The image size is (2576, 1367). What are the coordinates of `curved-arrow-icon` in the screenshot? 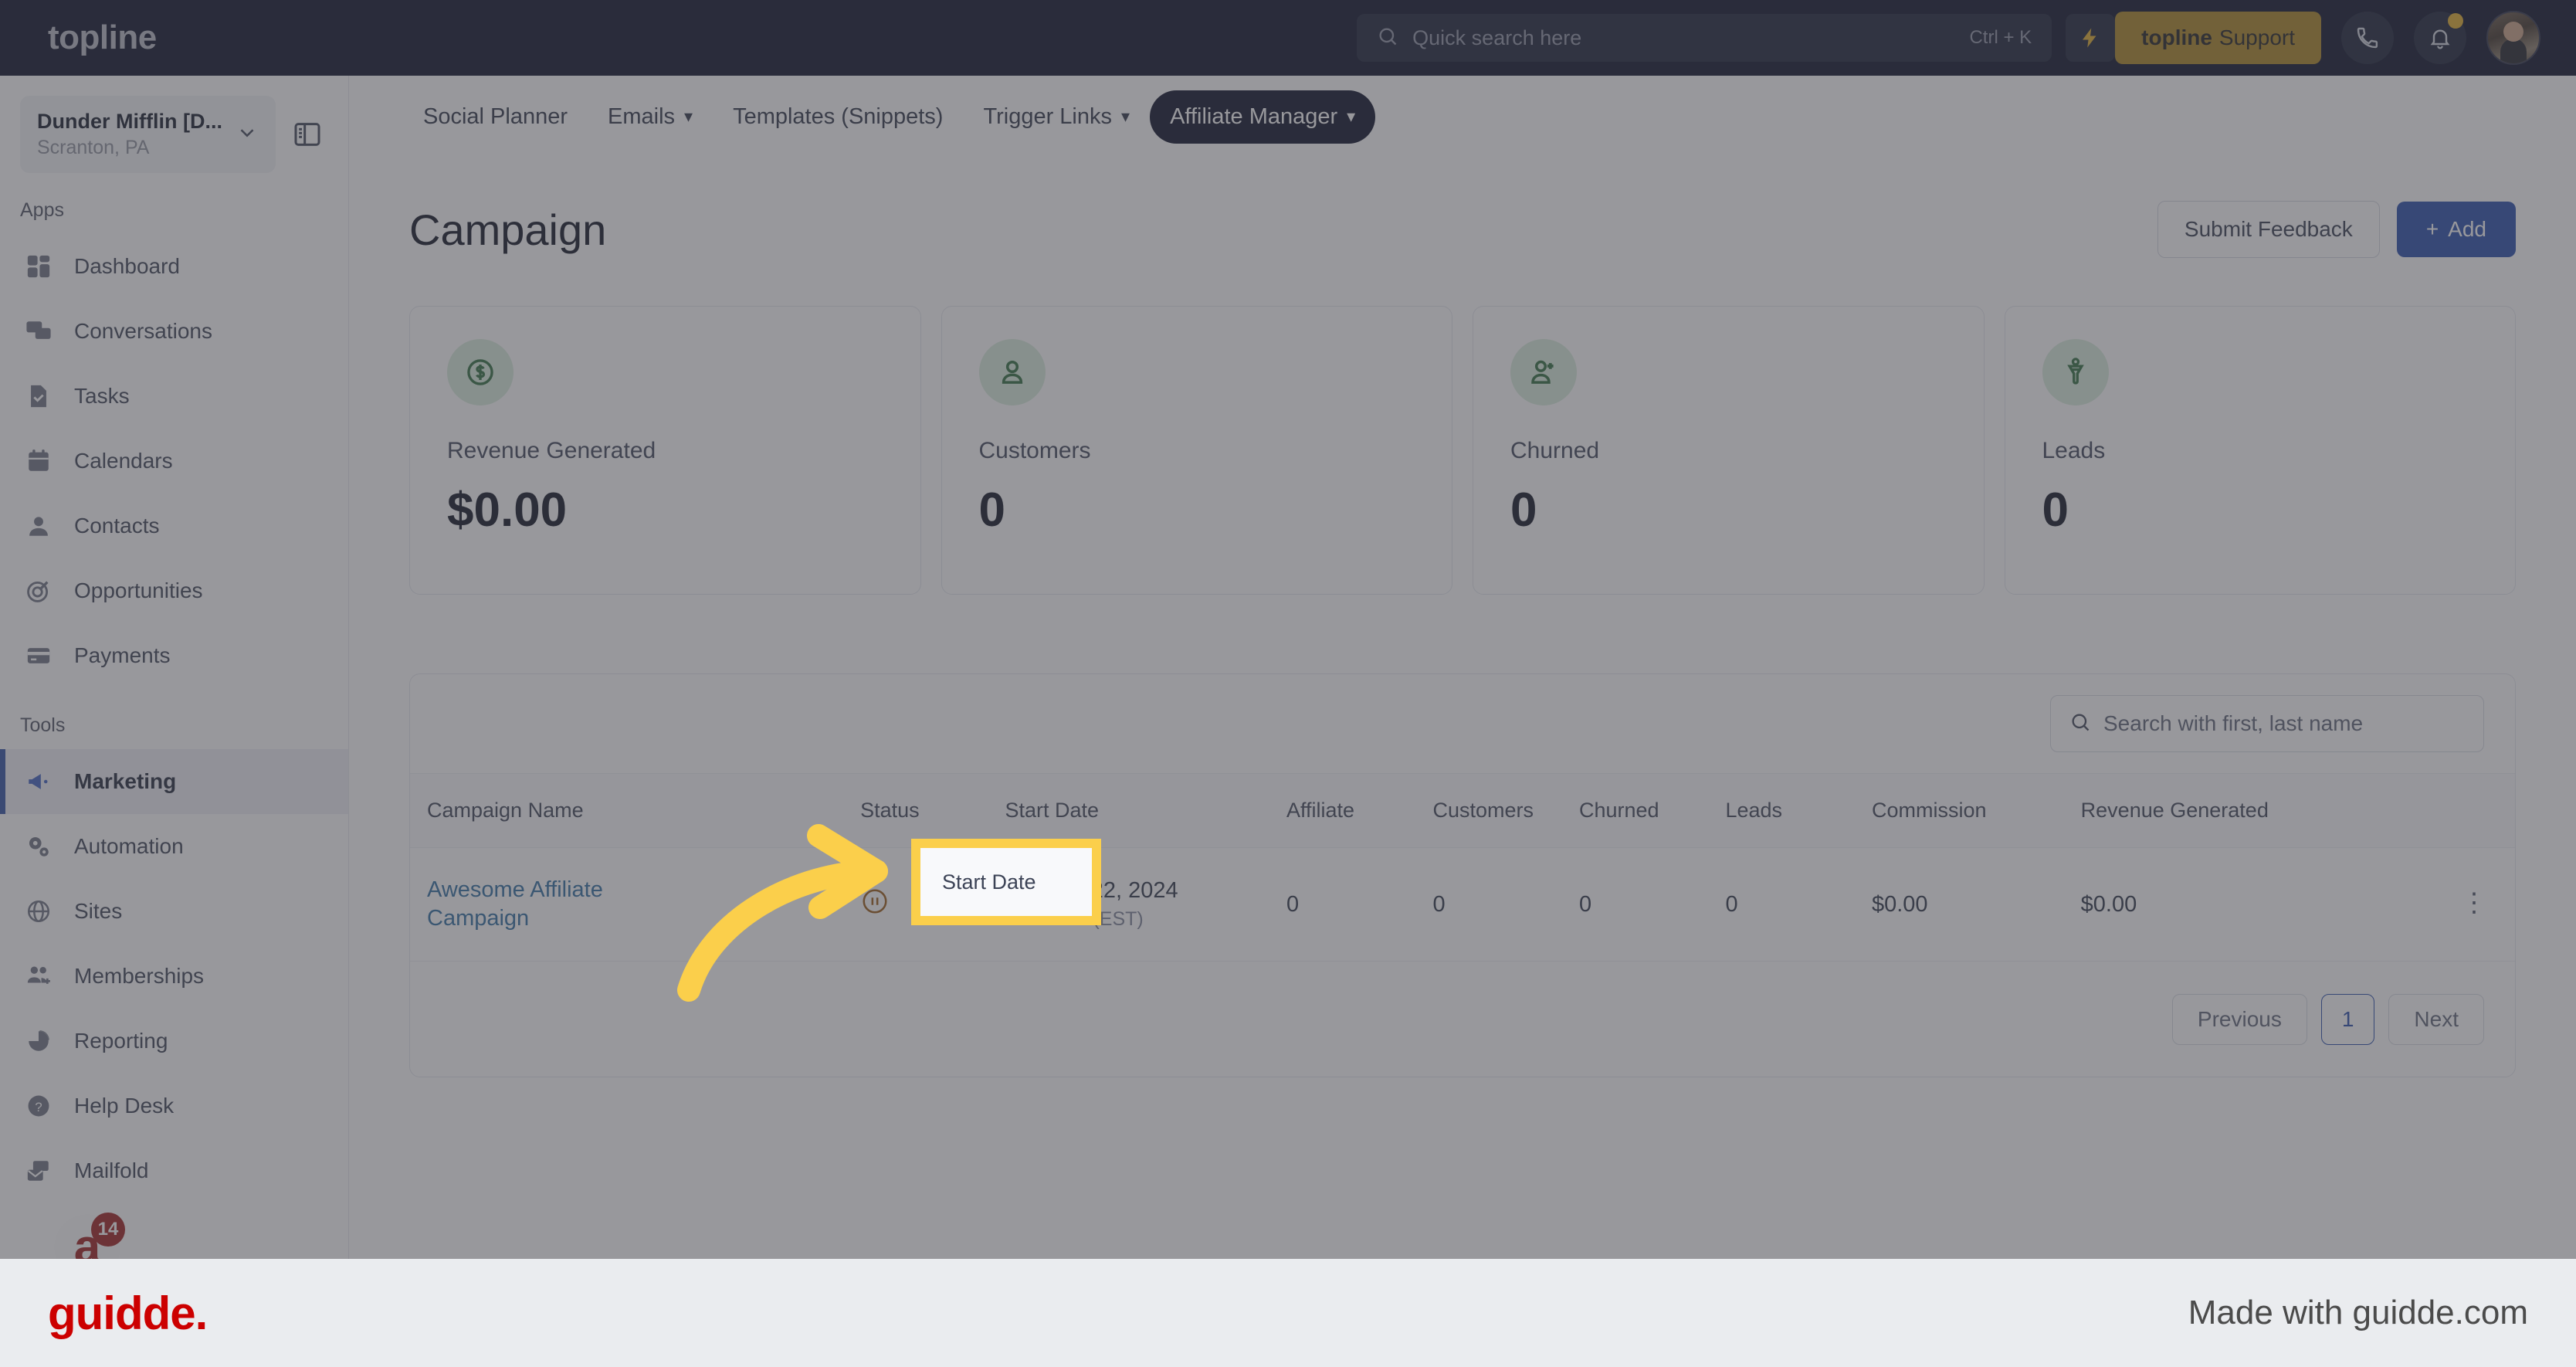 It's located at (782, 913).